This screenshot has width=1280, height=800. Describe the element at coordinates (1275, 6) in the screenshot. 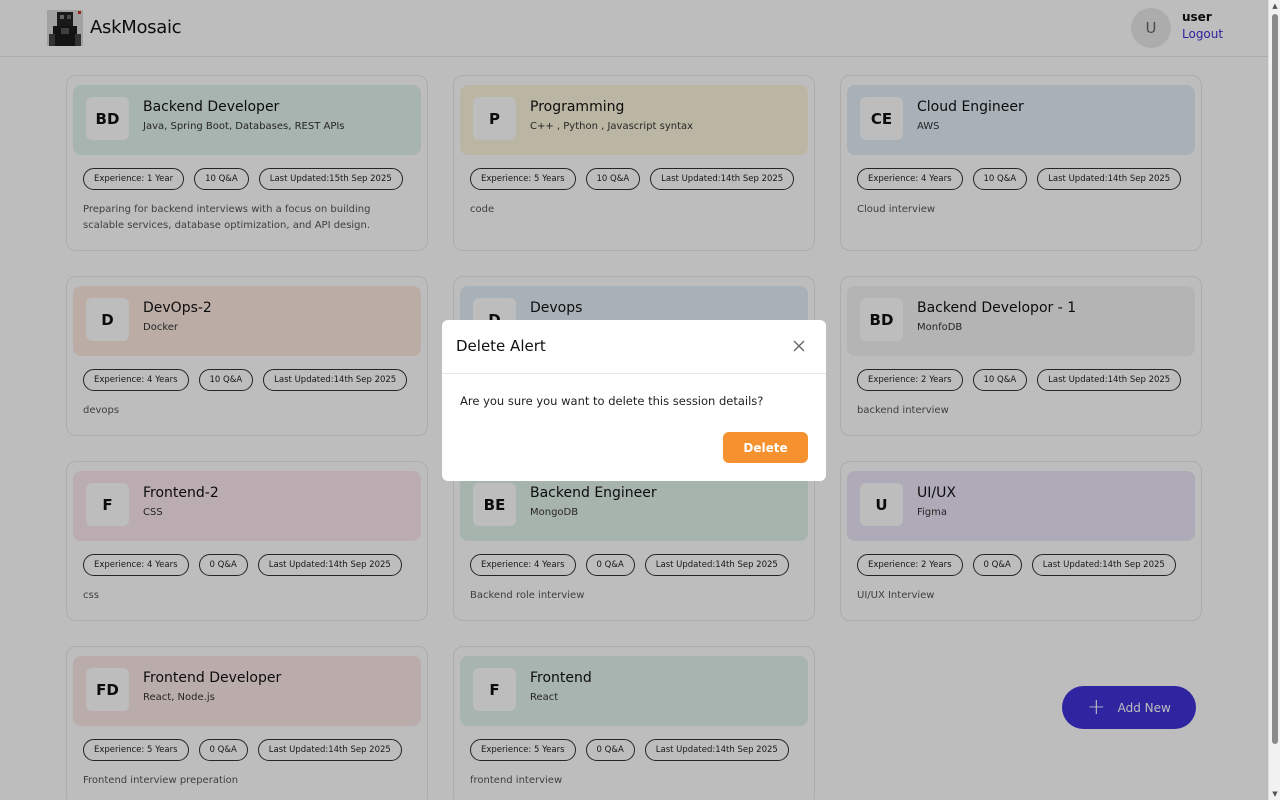

I see `scroll-up-arrow-icon: ▲` at that location.